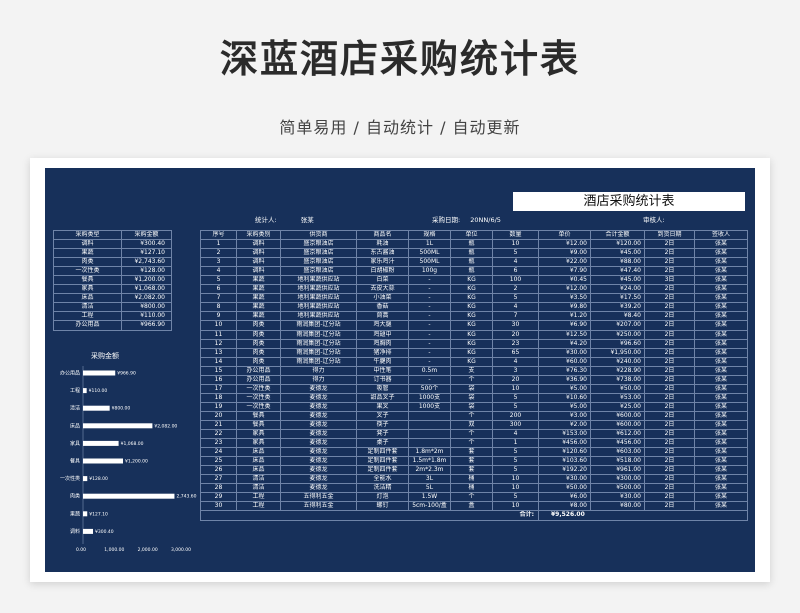 This screenshot has height=613, width=800. Describe the element at coordinates (258, 244) in the screenshot. I see `cell-category: 调料` at that location.